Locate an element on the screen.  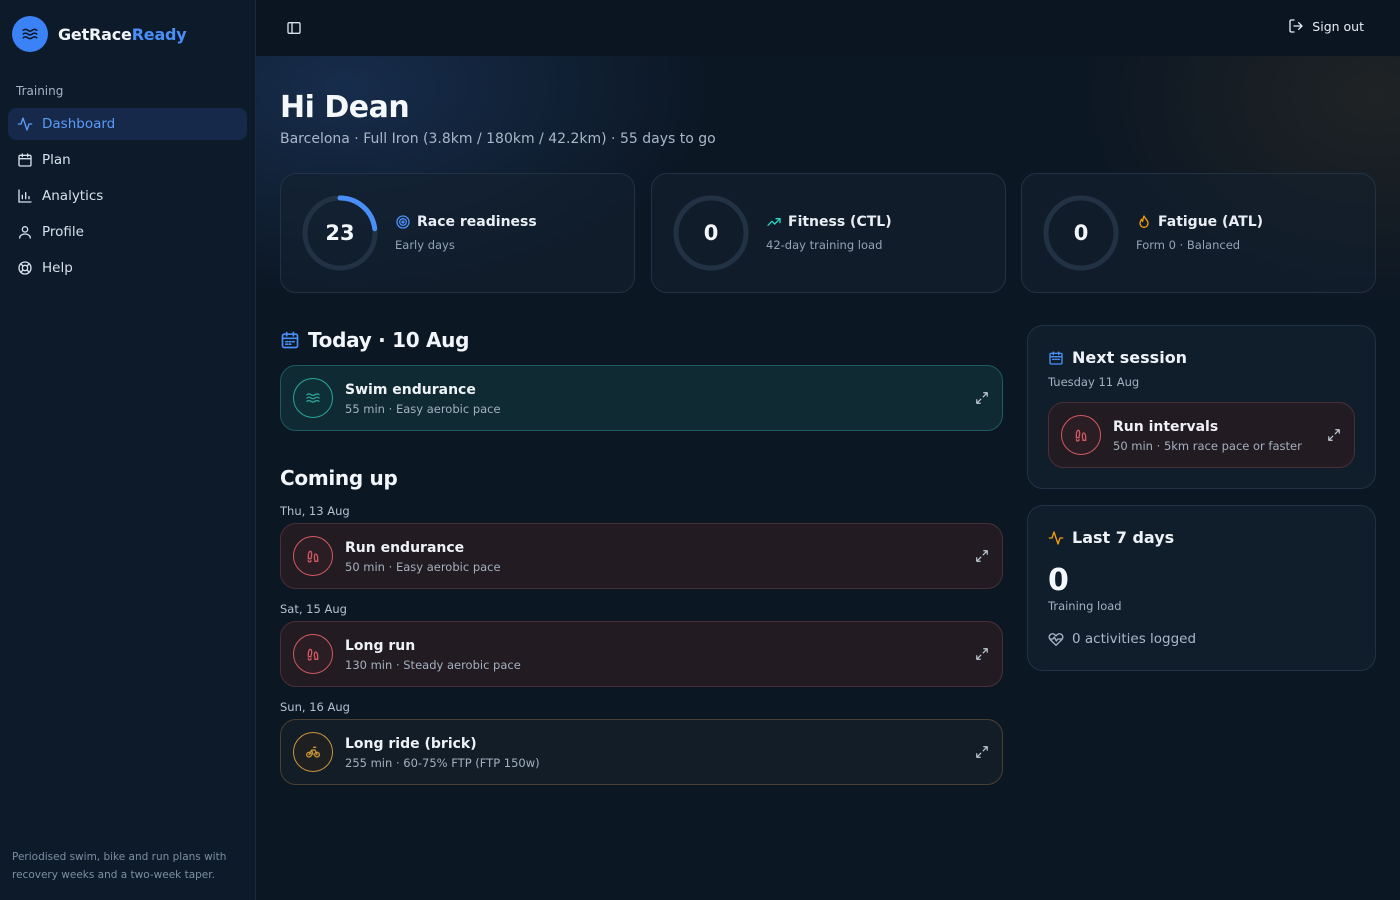
sidebar-toggle-icon is located at coordinates (294, 28).